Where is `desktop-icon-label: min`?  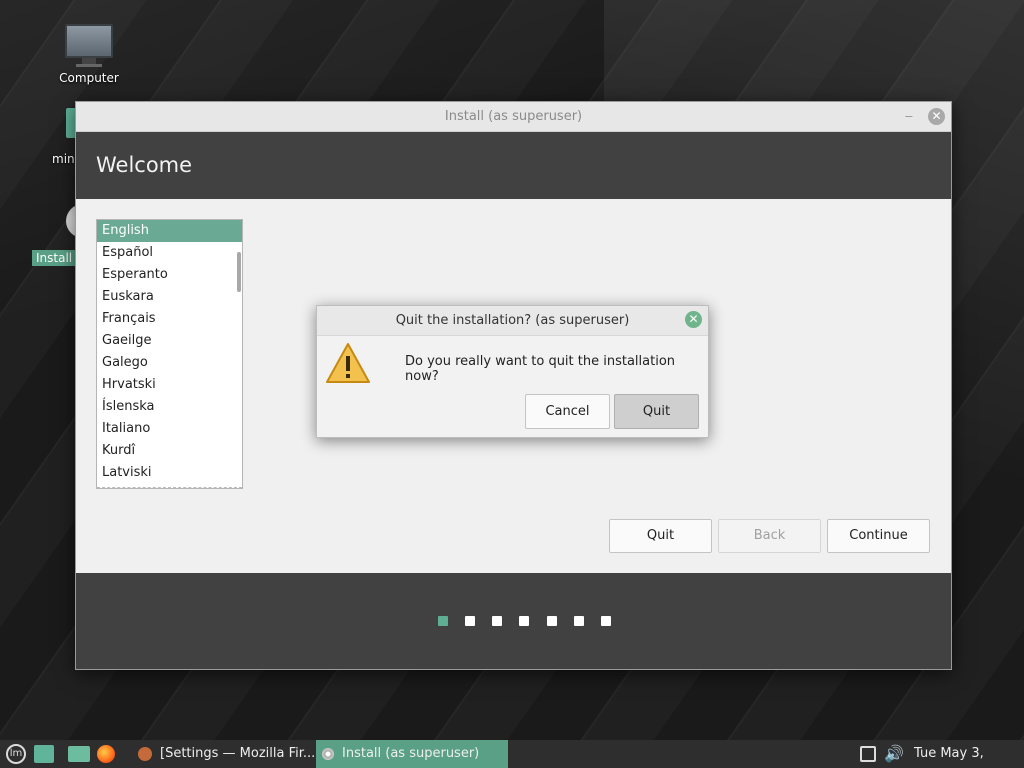
desktop-icon-label: min is located at coordinates (63, 159).